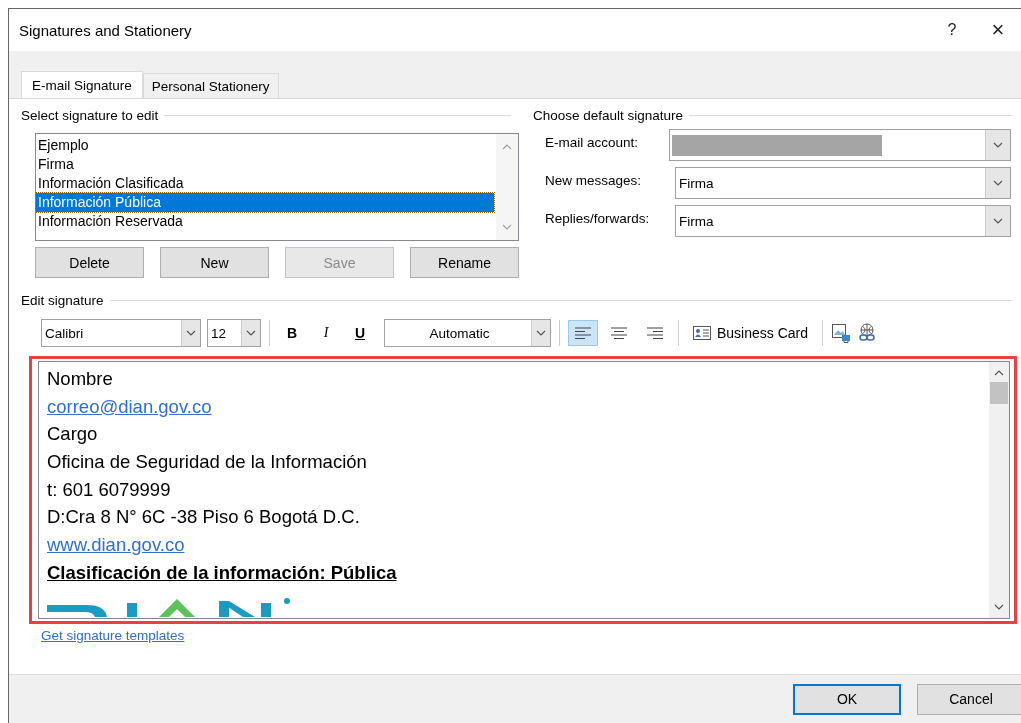  What do you see at coordinates (998, 30) in the screenshot?
I see `close-button: ×` at bounding box center [998, 30].